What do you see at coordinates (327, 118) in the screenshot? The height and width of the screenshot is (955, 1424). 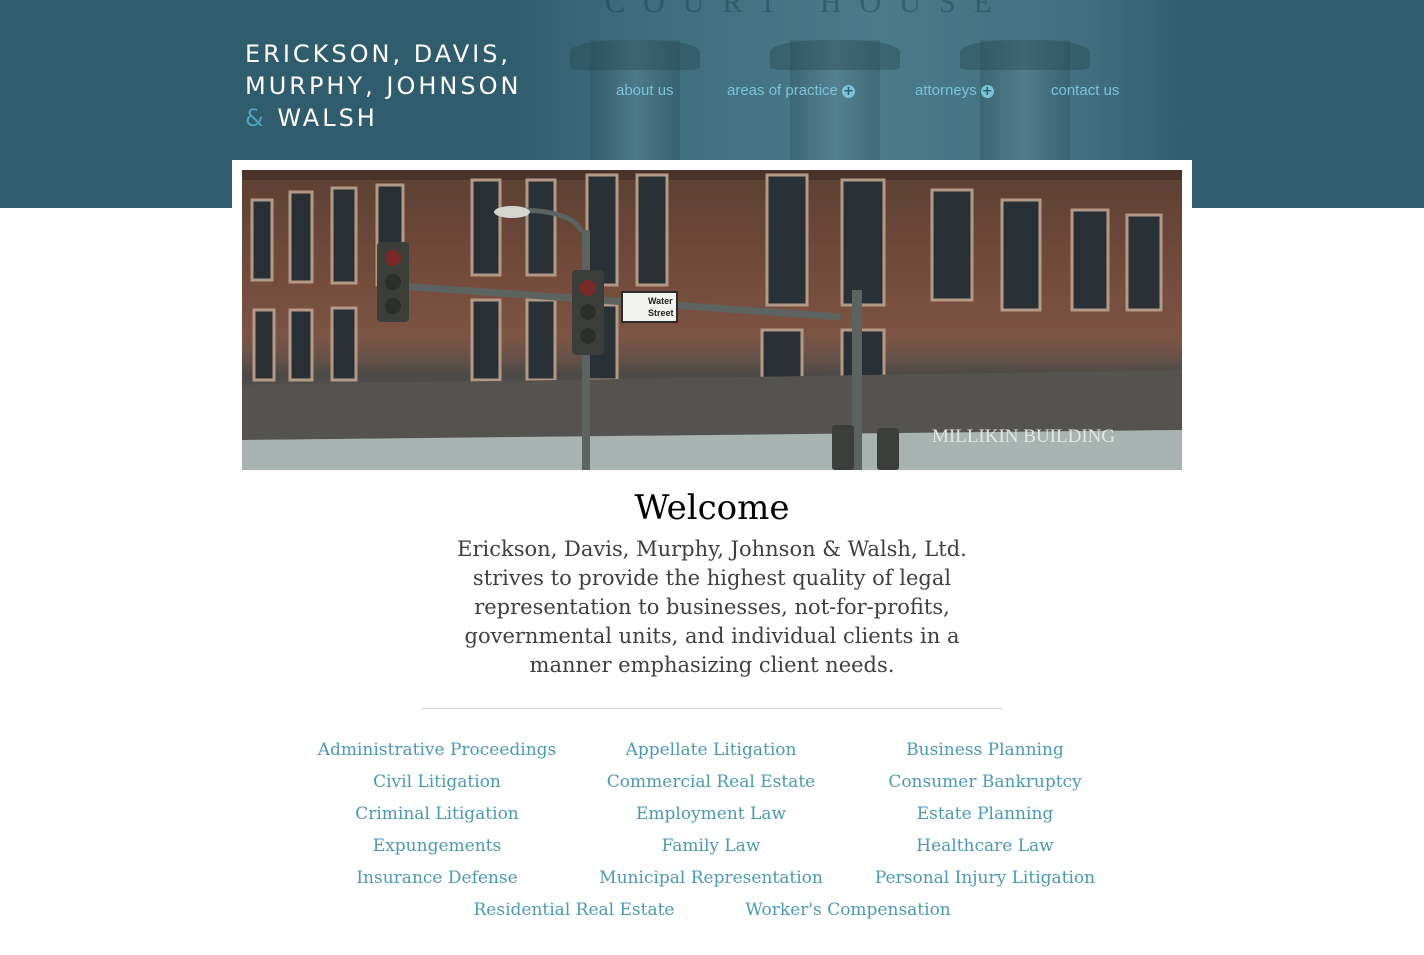 I see `logo-line-3-text: WALSH` at bounding box center [327, 118].